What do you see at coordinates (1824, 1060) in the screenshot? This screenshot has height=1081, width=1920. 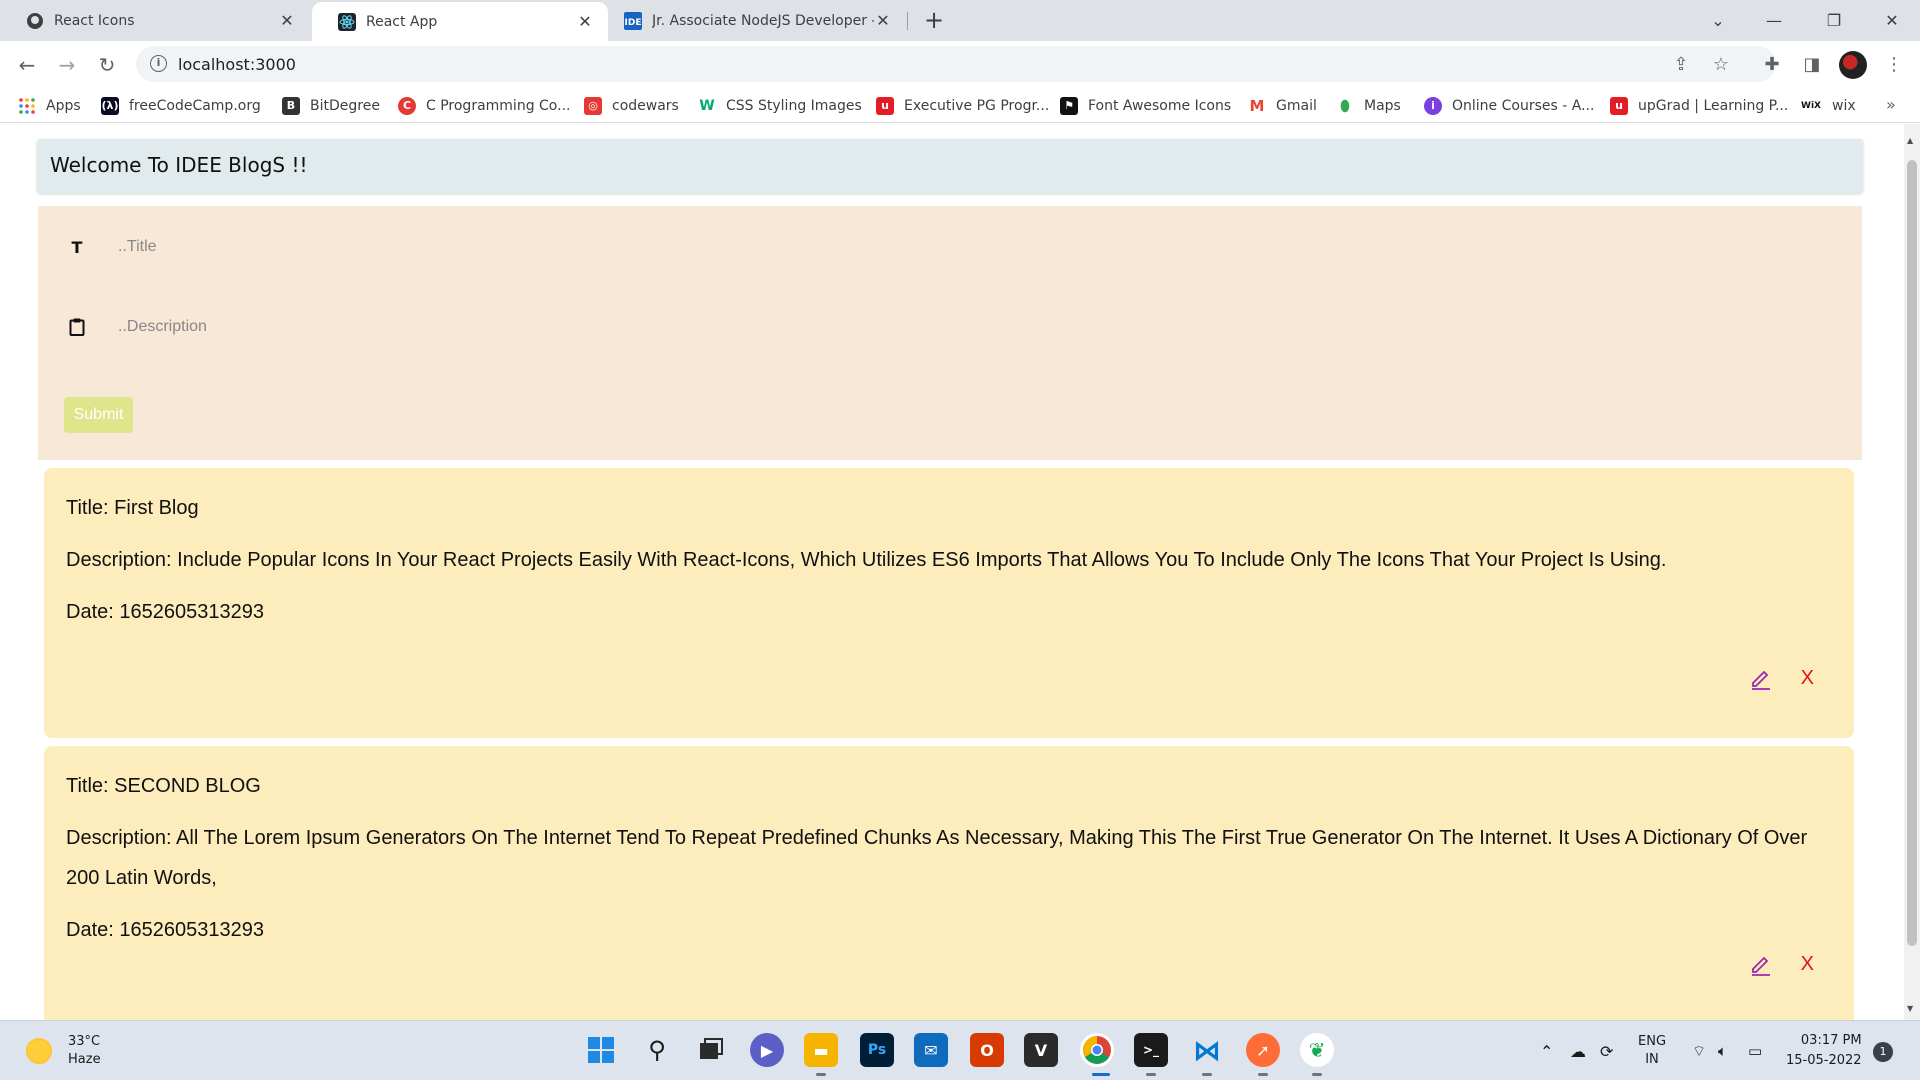 I see `clock-date: 15-05-2022` at bounding box center [1824, 1060].